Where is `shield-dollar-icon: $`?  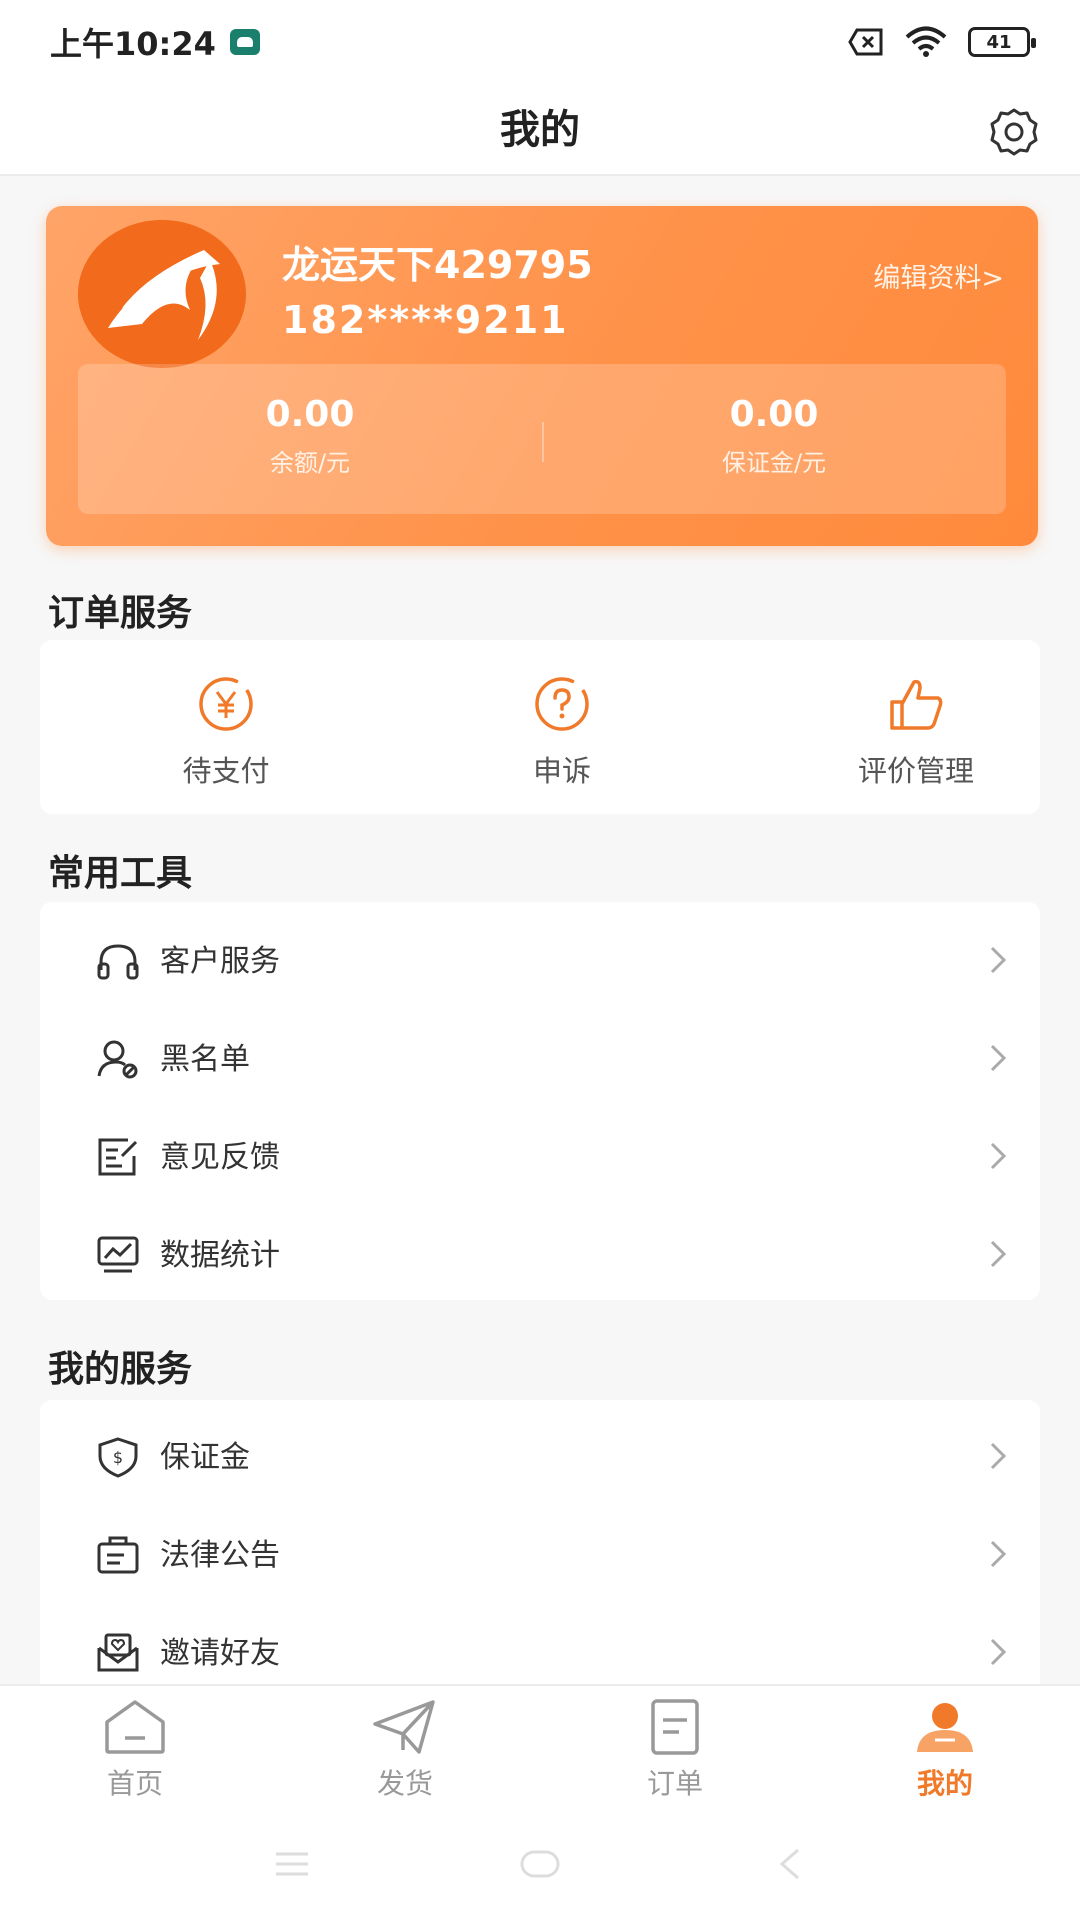 shield-dollar-icon: $ is located at coordinates (118, 1457).